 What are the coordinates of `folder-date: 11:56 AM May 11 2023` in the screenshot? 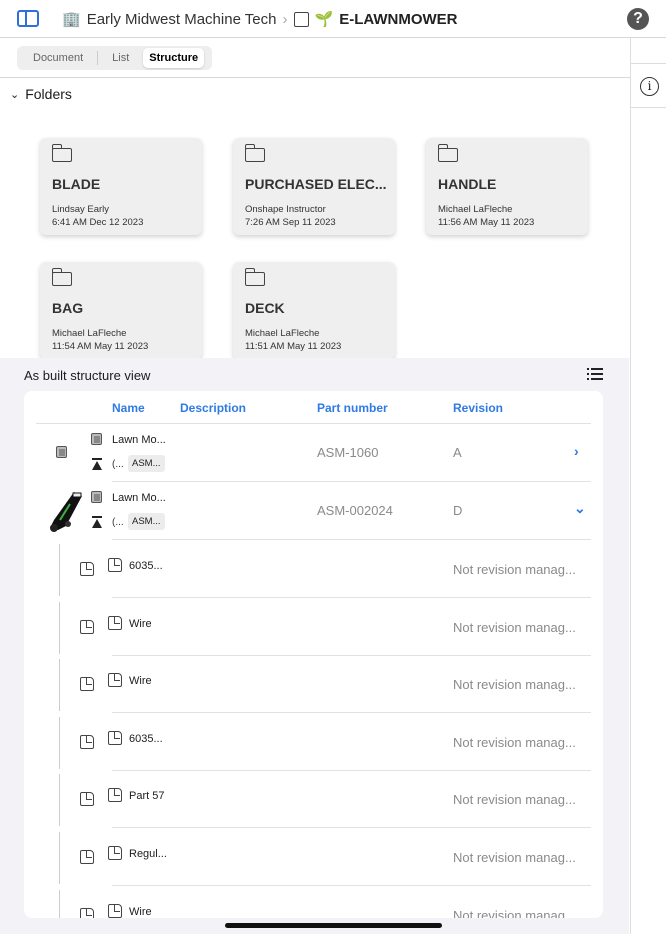 It's located at (486, 222).